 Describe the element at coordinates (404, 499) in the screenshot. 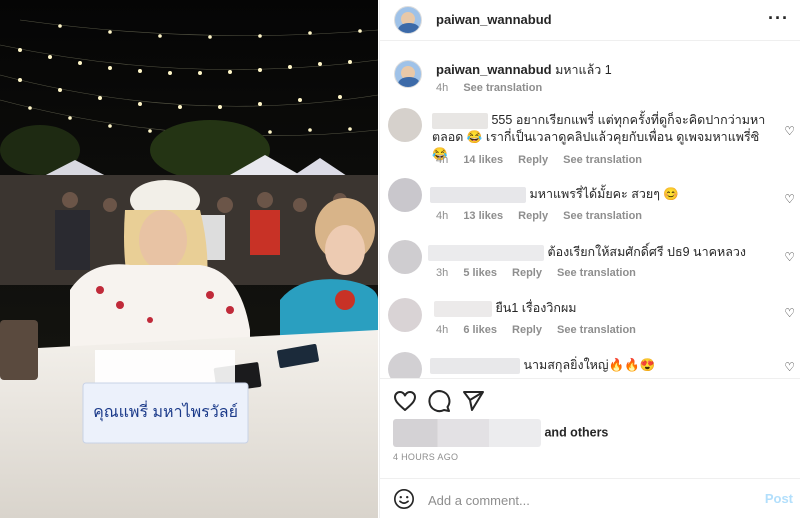

I see `emoji-icon` at that location.